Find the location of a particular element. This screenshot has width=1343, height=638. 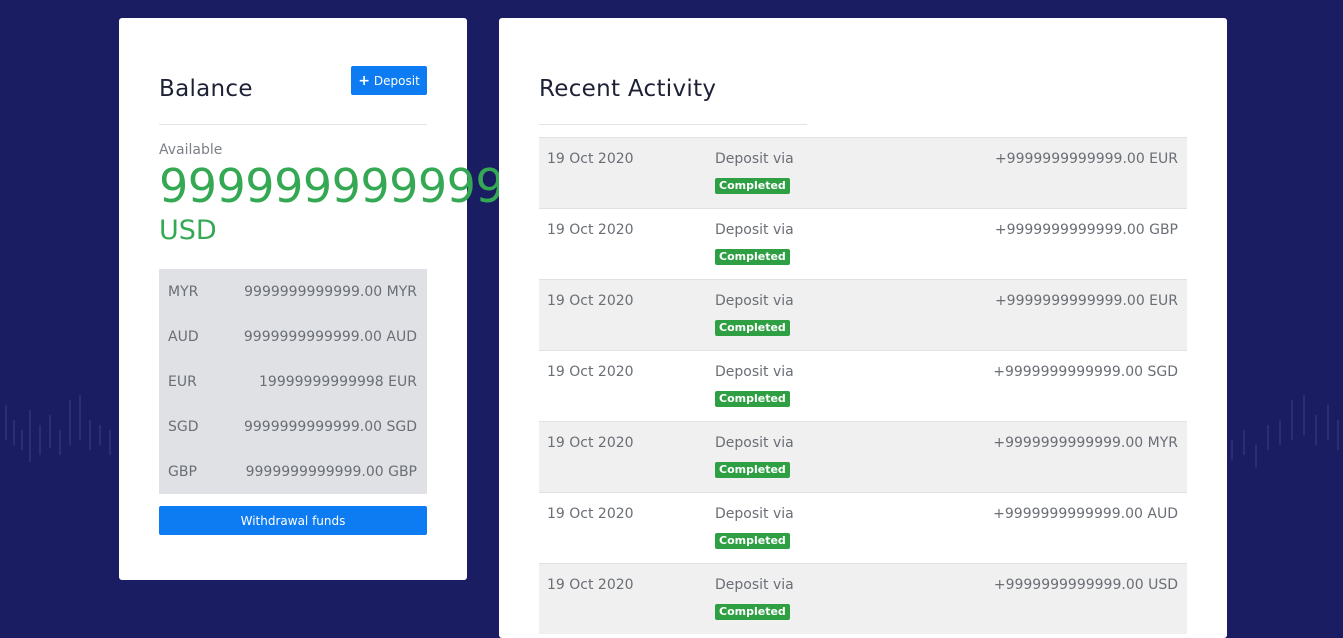

currency-code: GBP is located at coordinates (182, 471).